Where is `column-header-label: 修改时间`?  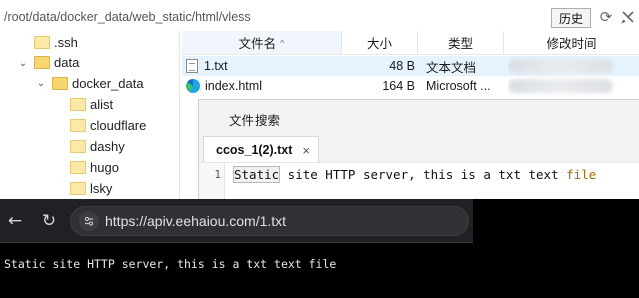
column-header-label: 修改时间 is located at coordinates (571, 44).